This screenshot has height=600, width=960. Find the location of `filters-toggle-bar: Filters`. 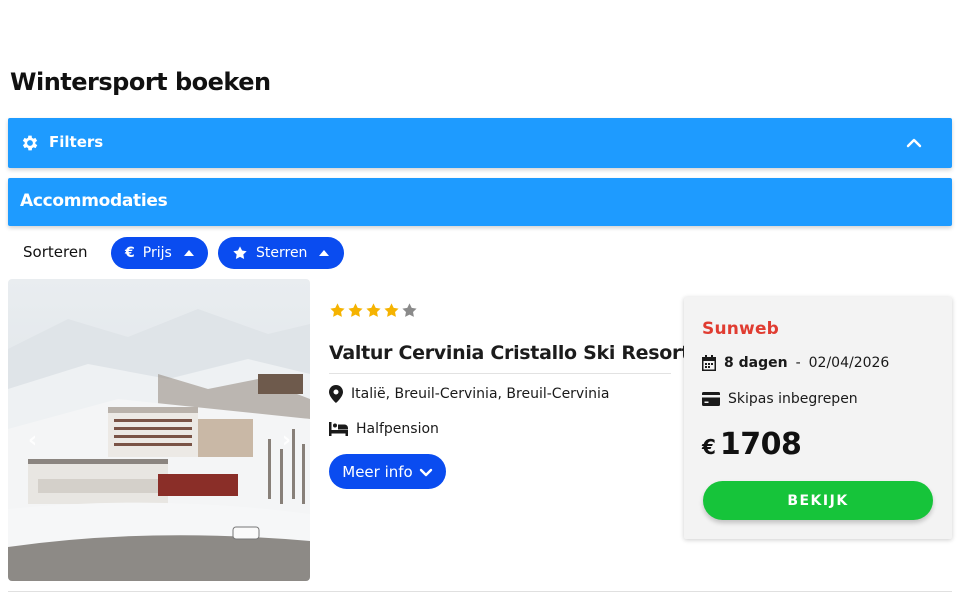

filters-toggle-bar: Filters is located at coordinates (480, 143).